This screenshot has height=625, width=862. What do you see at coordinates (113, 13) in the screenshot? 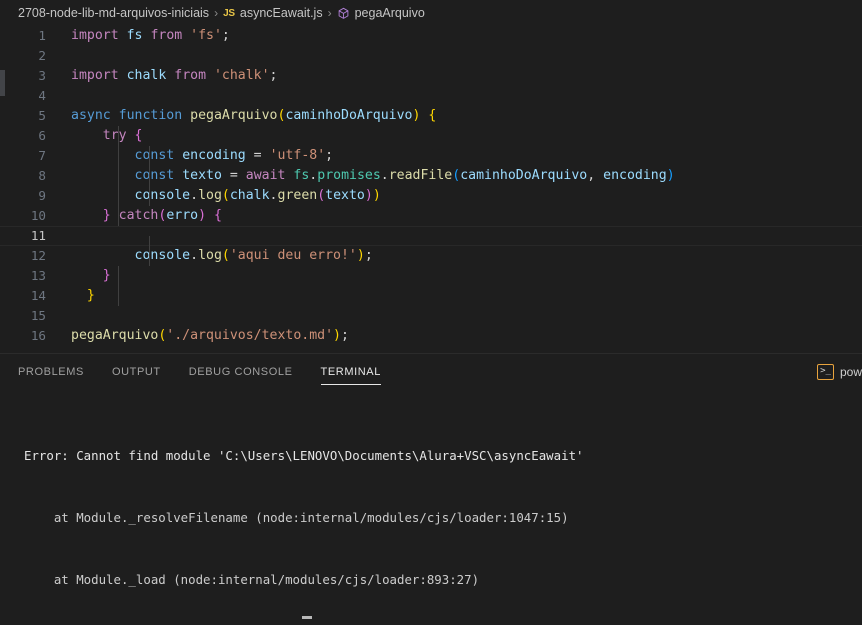
I see `breadcrumb-folder: 2708-node-lib-md-arquivos-iniciais` at bounding box center [113, 13].